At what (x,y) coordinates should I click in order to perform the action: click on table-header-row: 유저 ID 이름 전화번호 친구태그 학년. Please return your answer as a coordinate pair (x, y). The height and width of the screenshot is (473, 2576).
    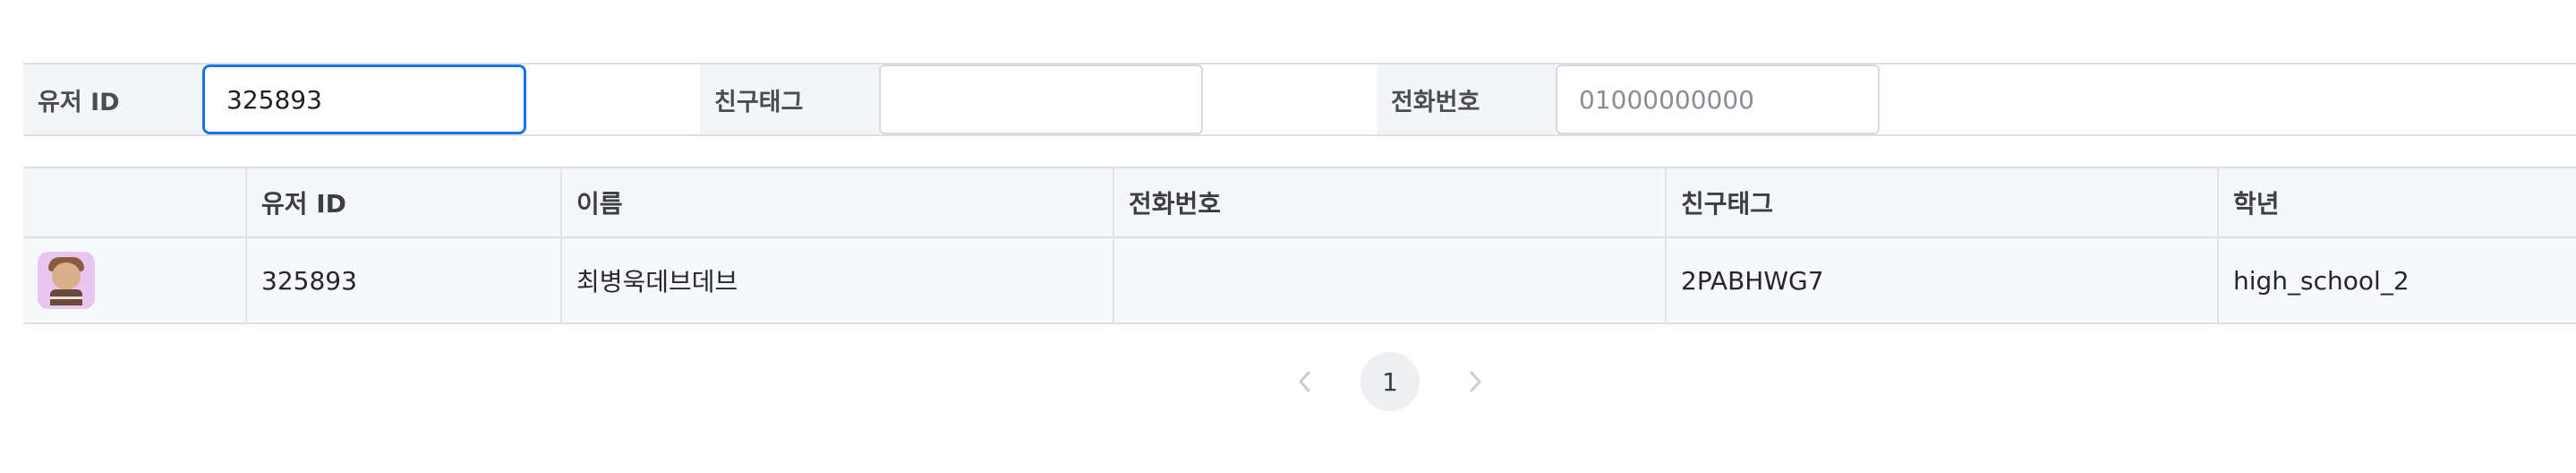
    Looking at the image, I should click on (1299, 202).